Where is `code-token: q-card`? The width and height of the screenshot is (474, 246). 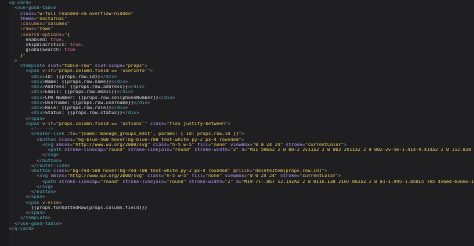
code-token: q-card is located at coordinates (23, 229).